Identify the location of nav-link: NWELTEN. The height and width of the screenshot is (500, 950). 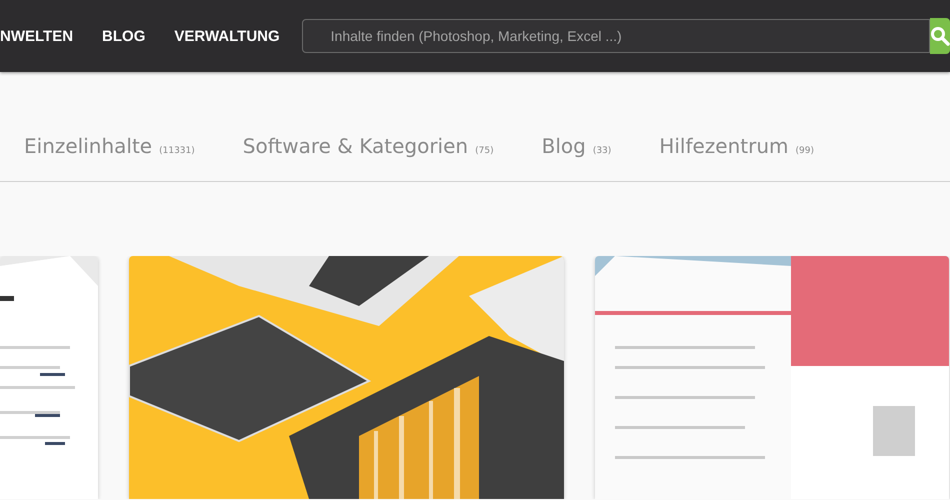
(37, 36).